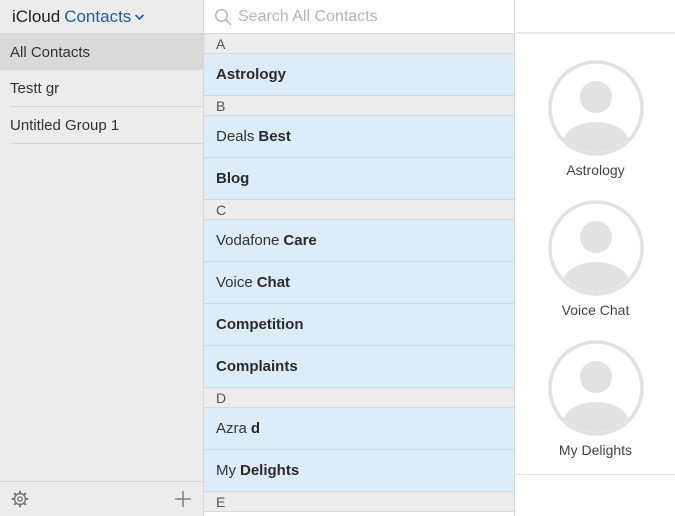 The height and width of the screenshot is (516, 675). What do you see at coordinates (359, 137) in the screenshot?
I see `contact-row: Deals Best` at bounding box center [359, 137].